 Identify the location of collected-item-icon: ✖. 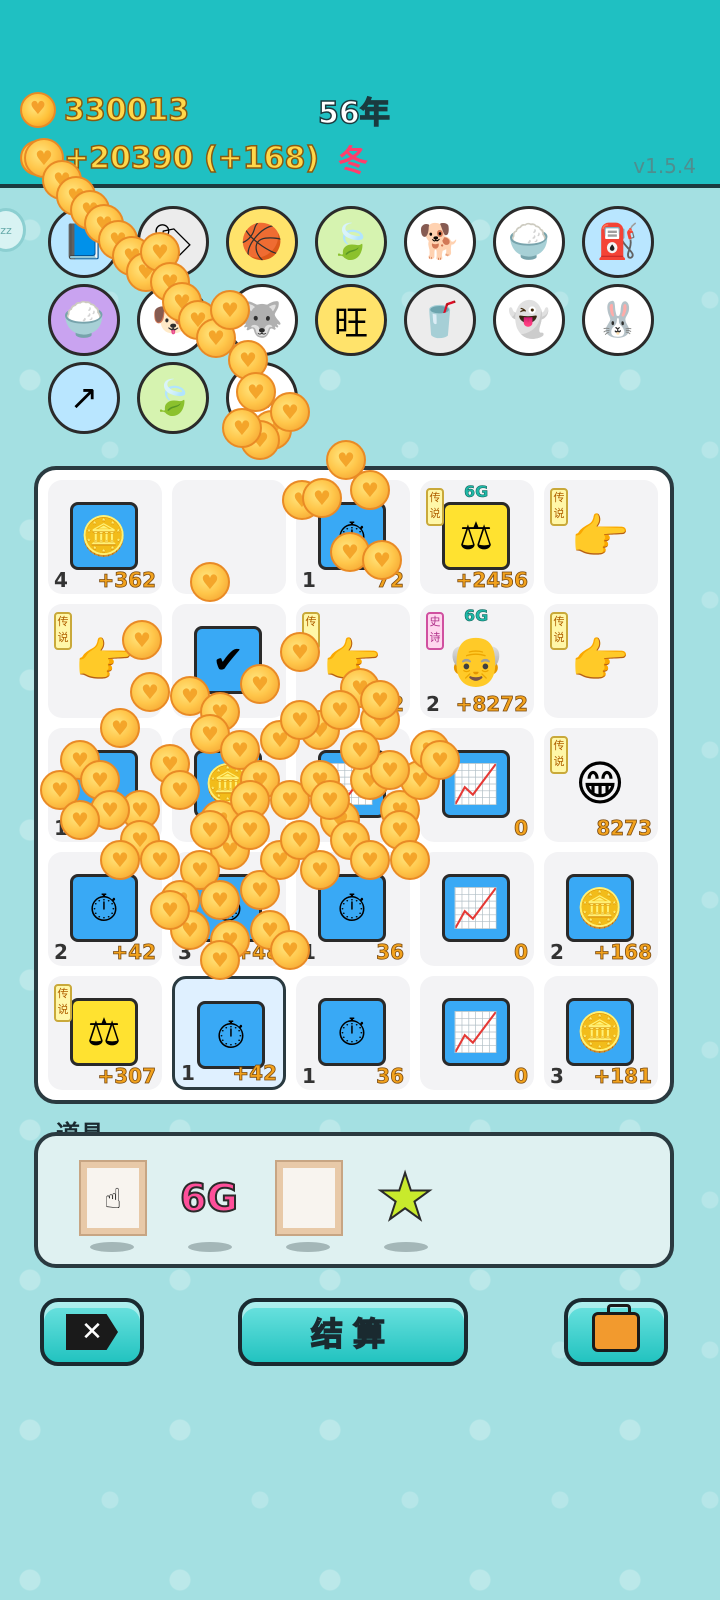
(262, 398).